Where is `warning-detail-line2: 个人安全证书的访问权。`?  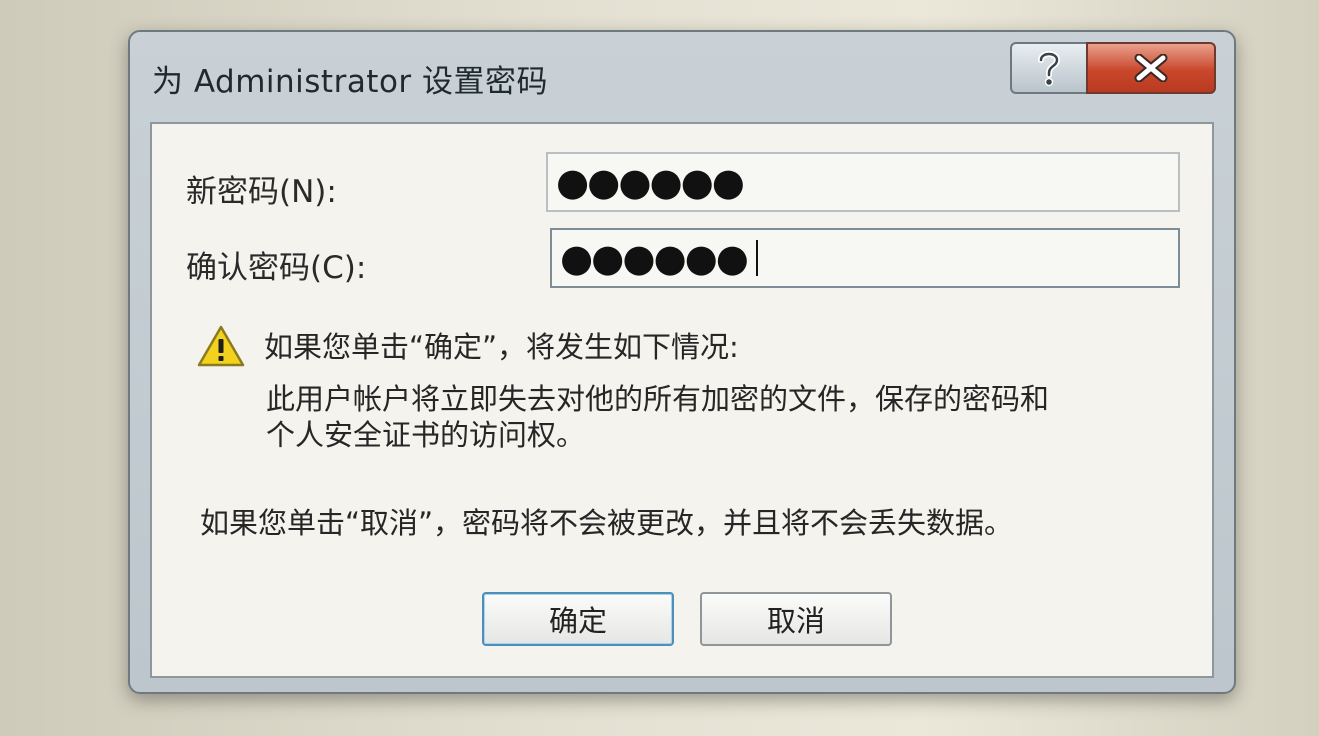 warning-detail-line2: 个人安全证书的访问权。 is located at coordinates (426, 435).